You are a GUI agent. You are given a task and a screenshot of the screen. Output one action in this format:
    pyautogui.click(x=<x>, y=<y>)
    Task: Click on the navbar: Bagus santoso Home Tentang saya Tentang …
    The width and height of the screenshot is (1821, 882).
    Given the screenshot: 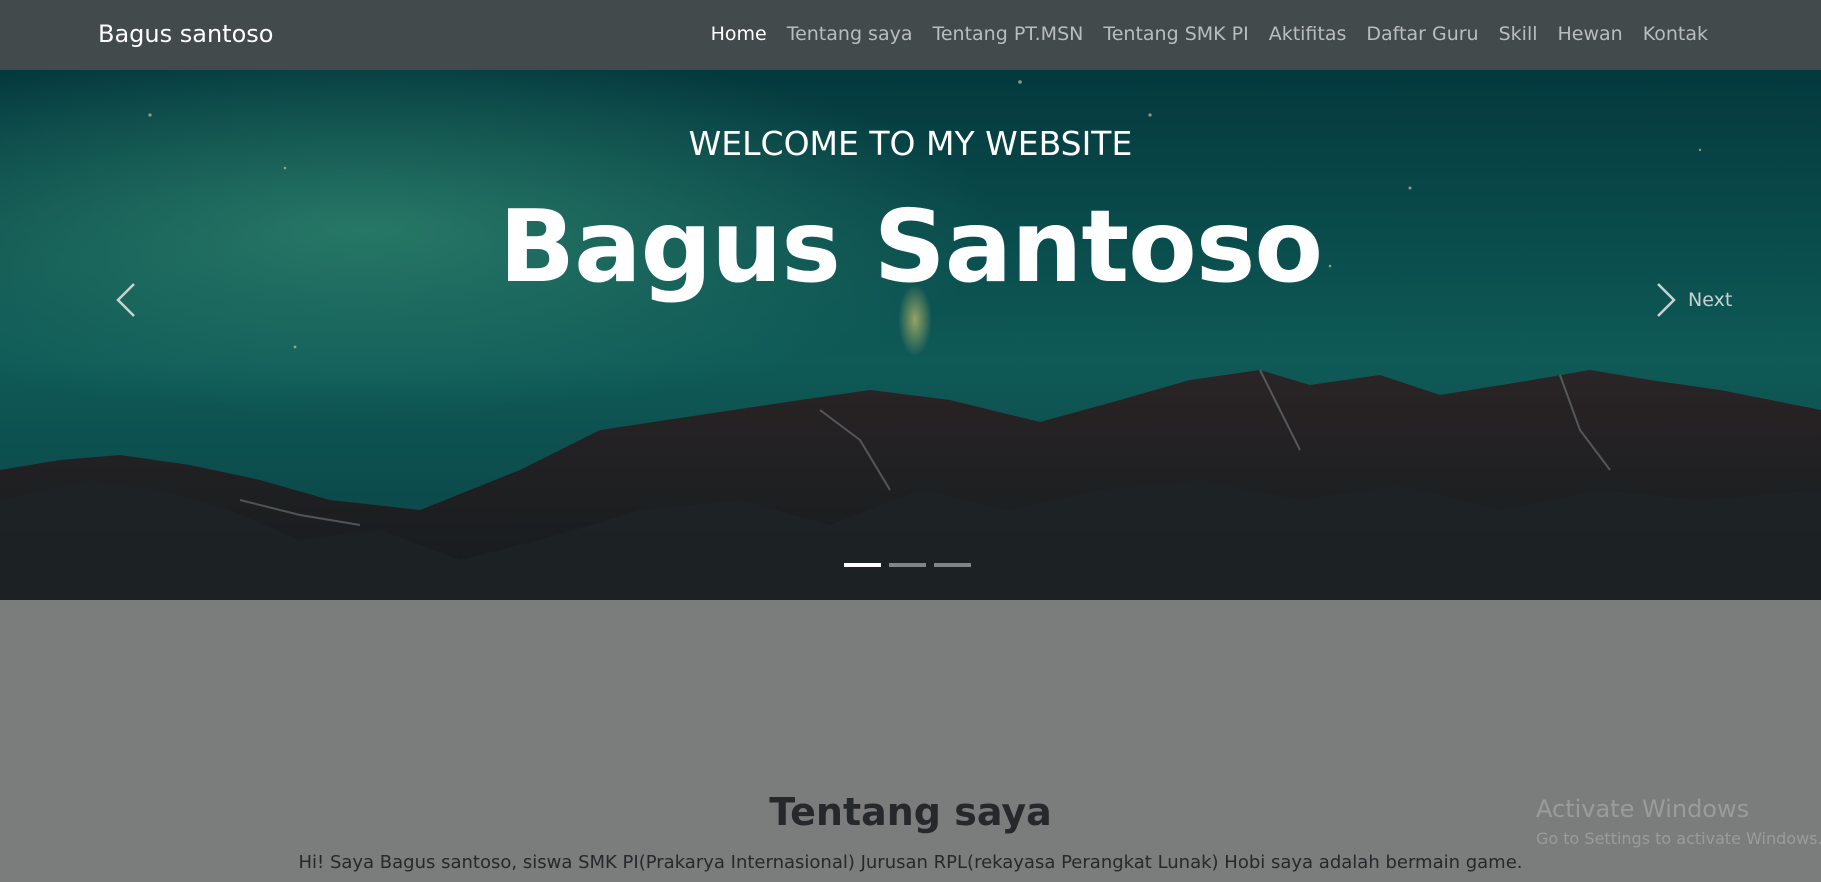 What is the action you would take?
    pyautogui.click(x=910, y=35)
    